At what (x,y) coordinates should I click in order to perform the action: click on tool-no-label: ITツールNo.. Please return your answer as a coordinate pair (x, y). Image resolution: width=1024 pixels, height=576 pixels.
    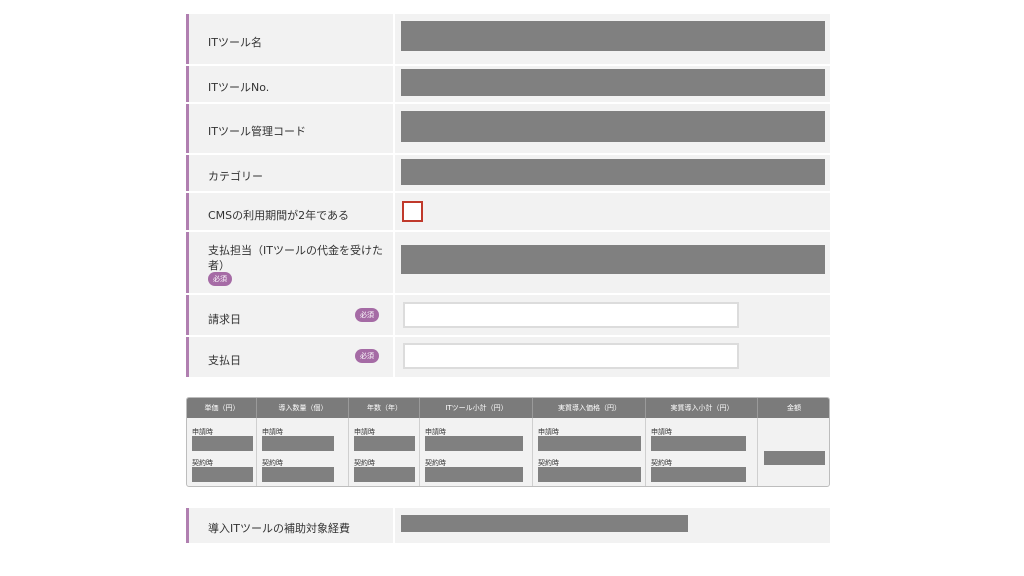
    Looking at the image, I should click on (239, 87).